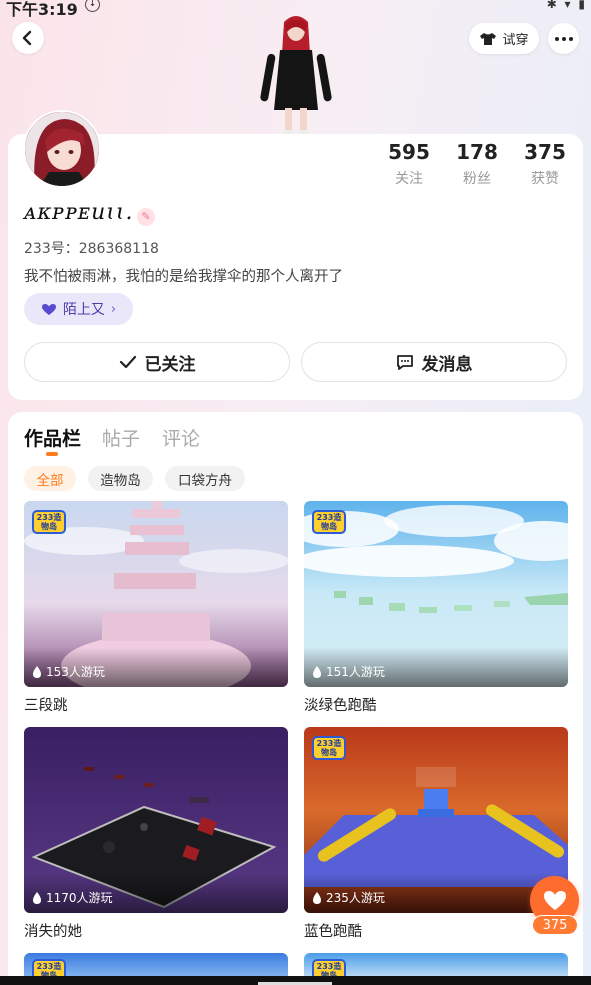 The image size is (591, 985). I want to click on stat-likes: 375 获赞, so click(545, 164).